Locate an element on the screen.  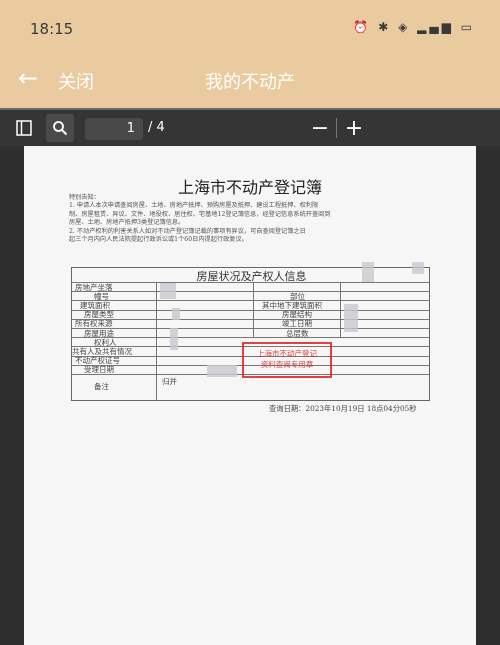
sidebar-icon is located at coordinates (24, 128).